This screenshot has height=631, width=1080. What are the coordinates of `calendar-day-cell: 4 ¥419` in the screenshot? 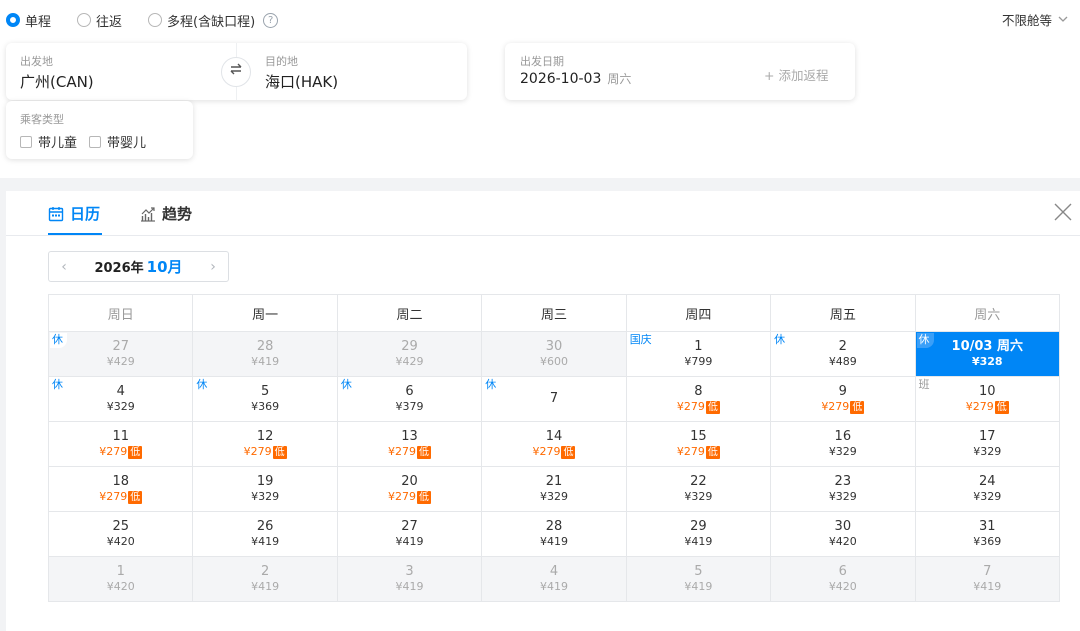 It's located at (554, 579).